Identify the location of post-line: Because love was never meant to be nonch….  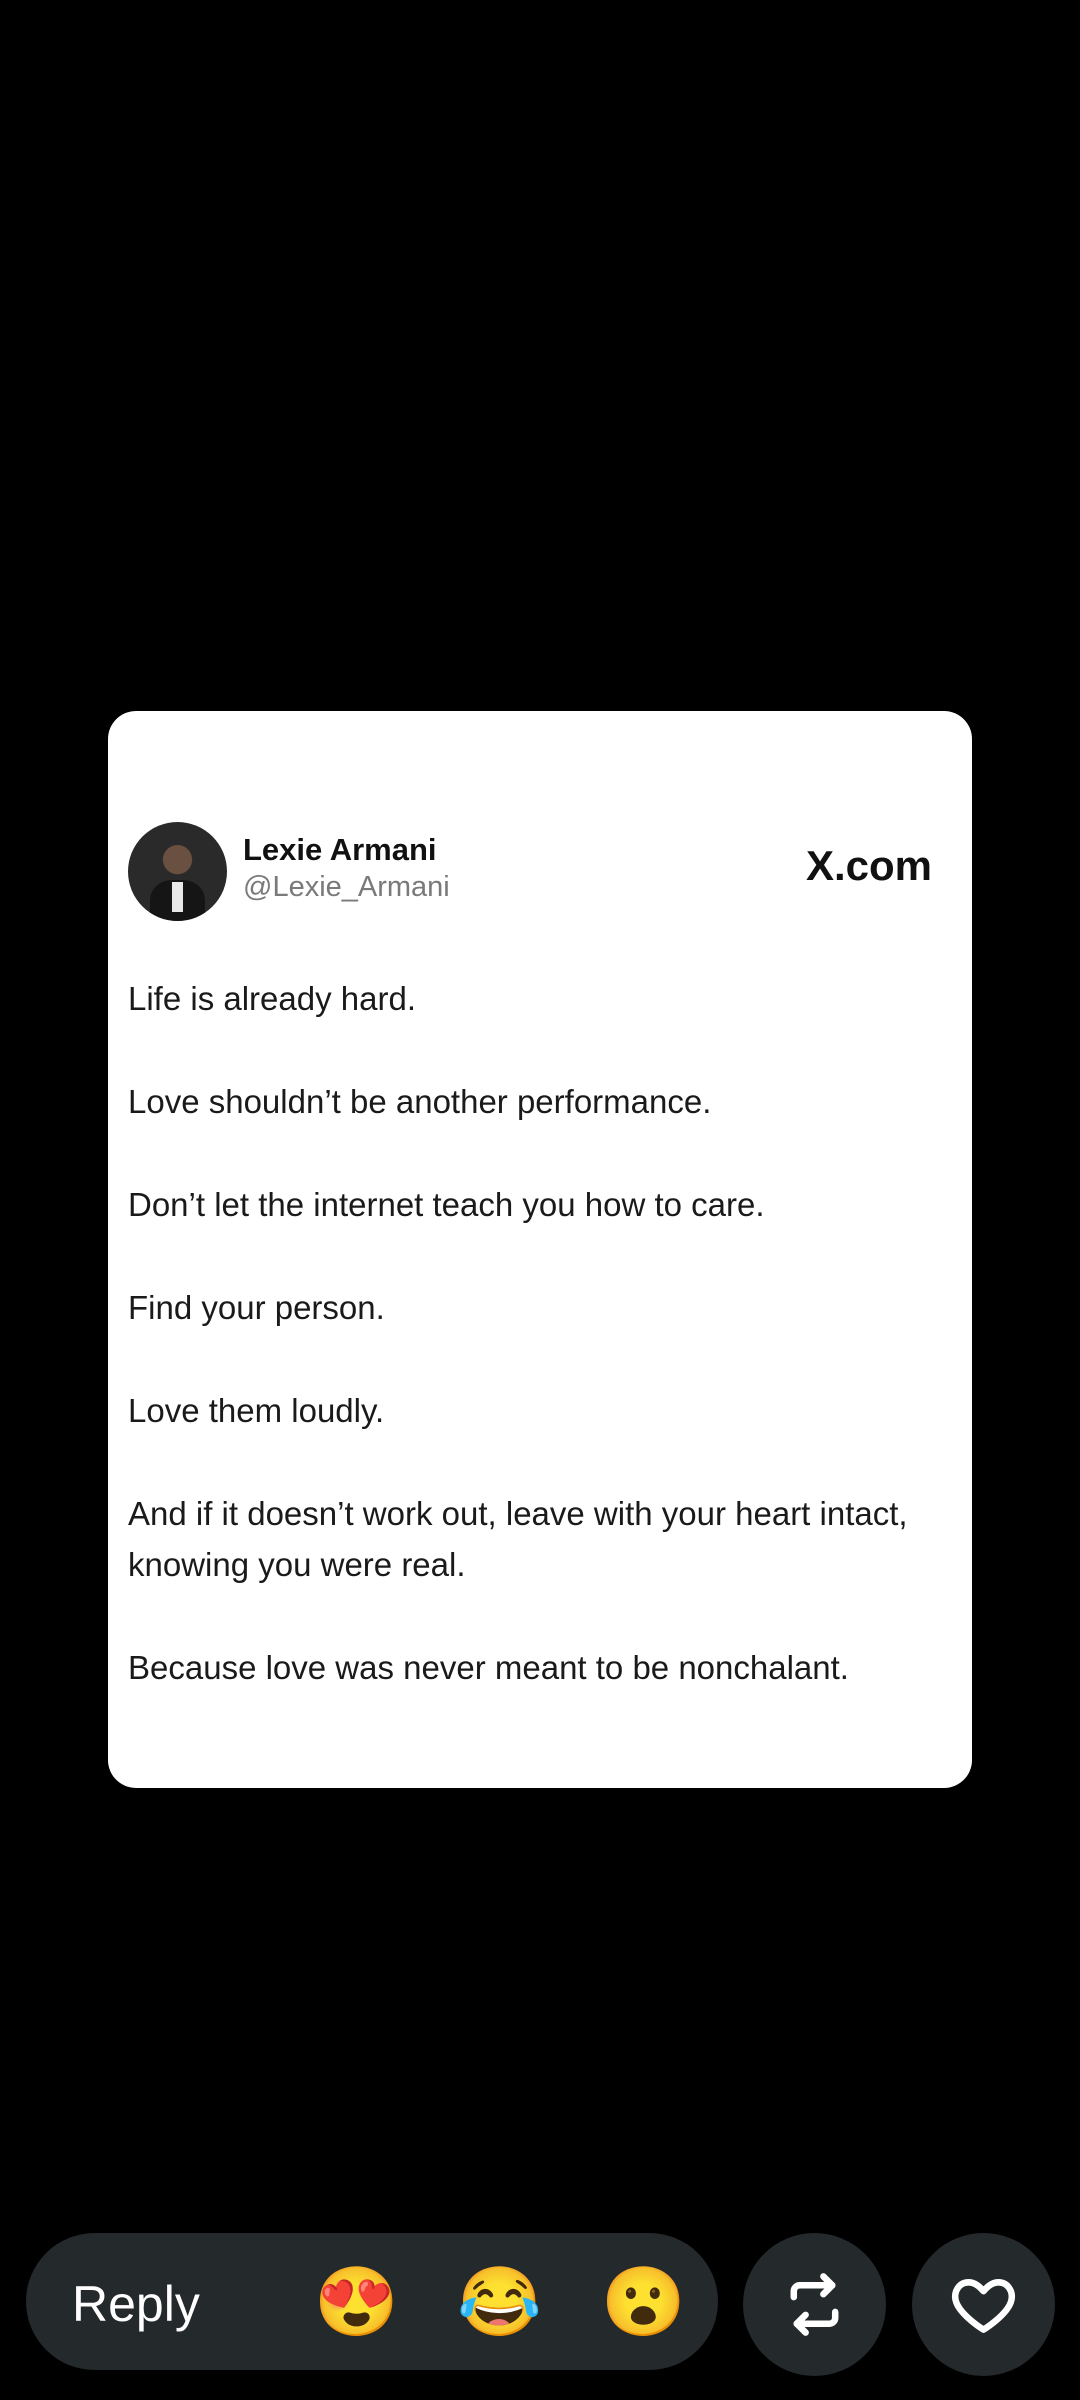
(488, 1667).